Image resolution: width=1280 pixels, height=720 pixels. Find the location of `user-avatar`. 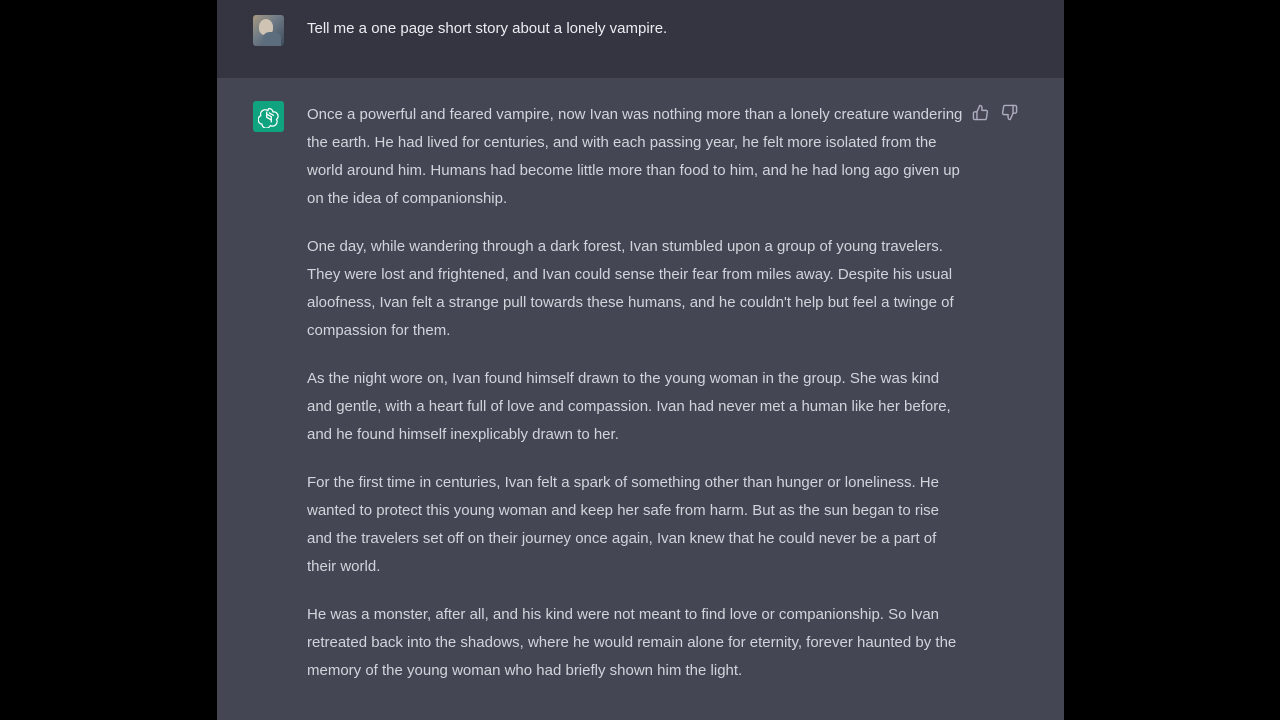

user-avatar is located at coordinates (268, 30).